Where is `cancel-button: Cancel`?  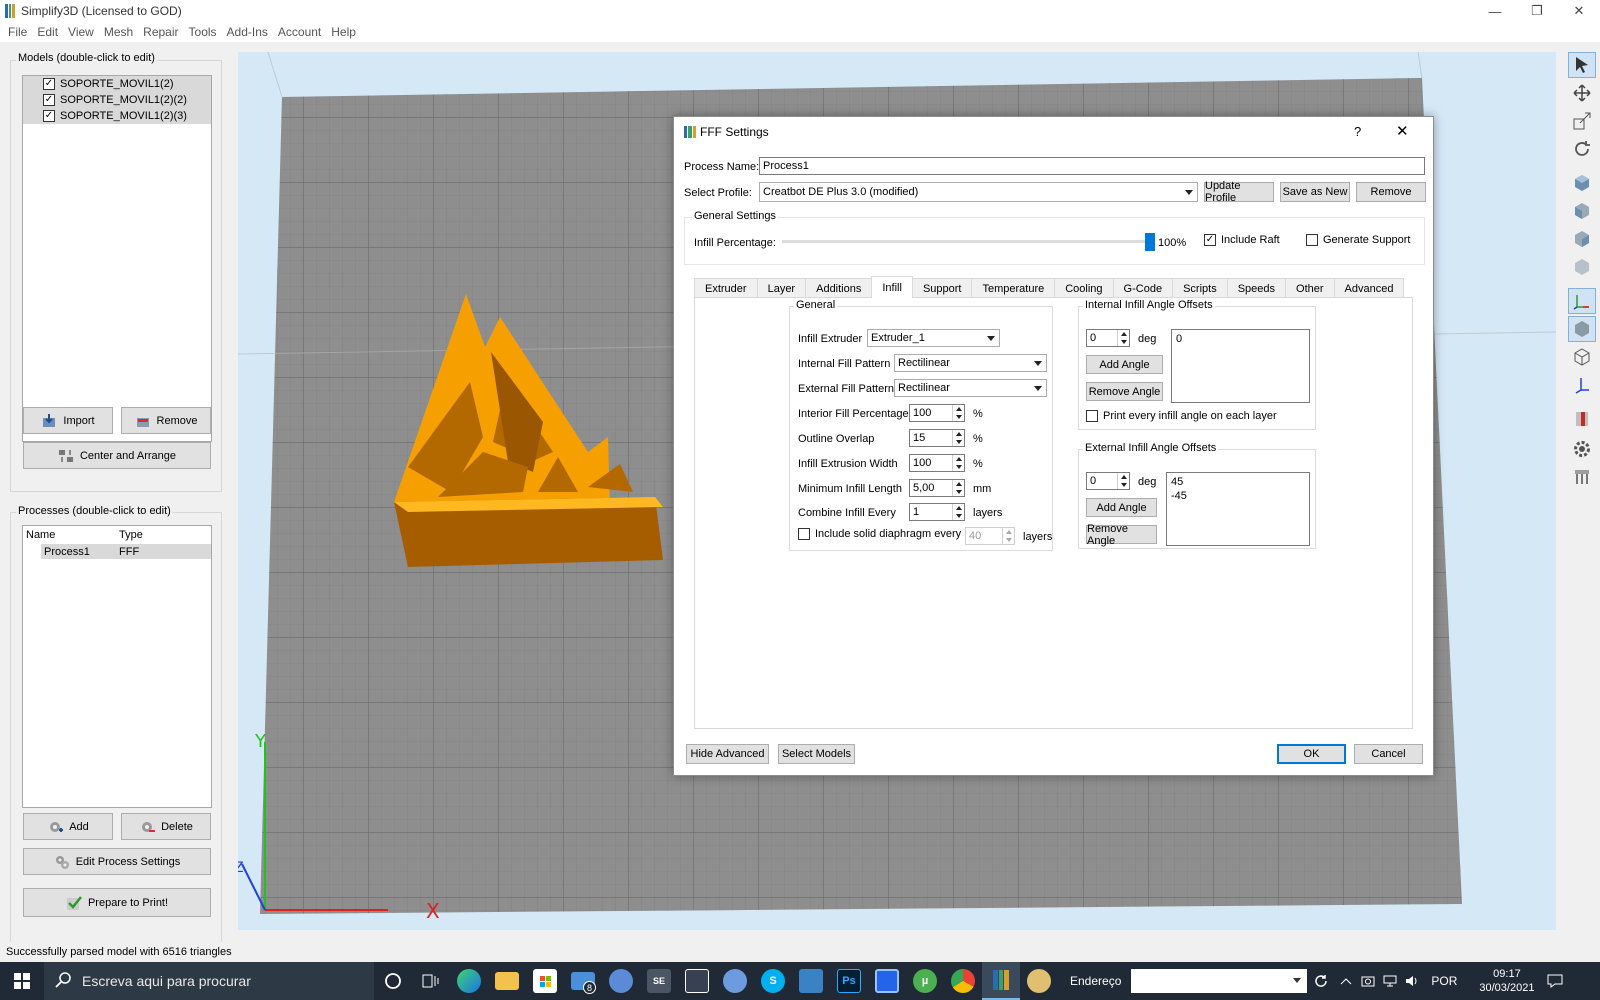
cancel-button: Cancel is located at coordinates (1388, 754).